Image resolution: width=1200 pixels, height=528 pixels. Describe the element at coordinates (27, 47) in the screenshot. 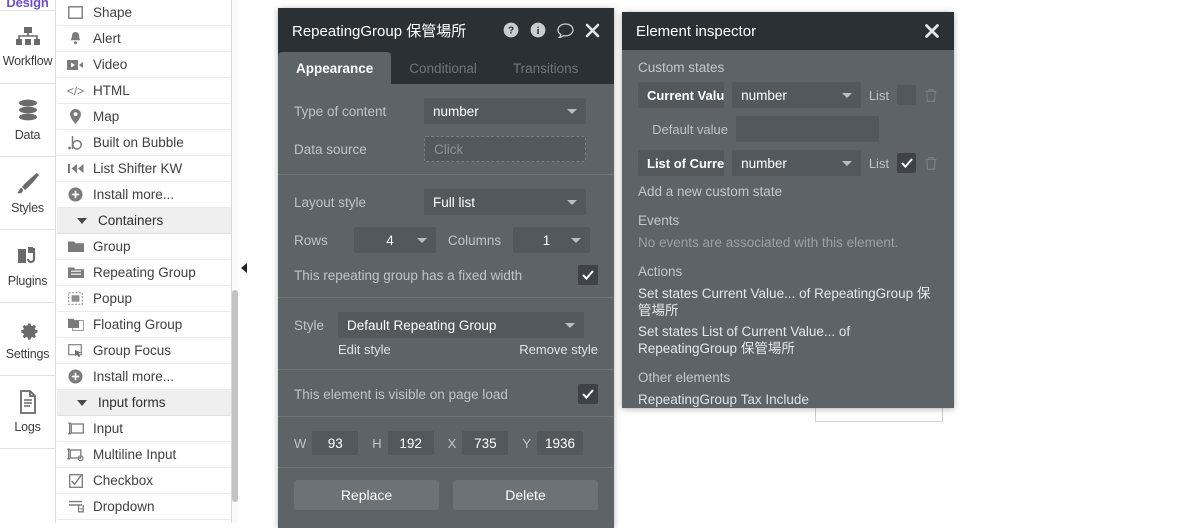

I see `sidebar-item-workflow: Workflow` at that location.